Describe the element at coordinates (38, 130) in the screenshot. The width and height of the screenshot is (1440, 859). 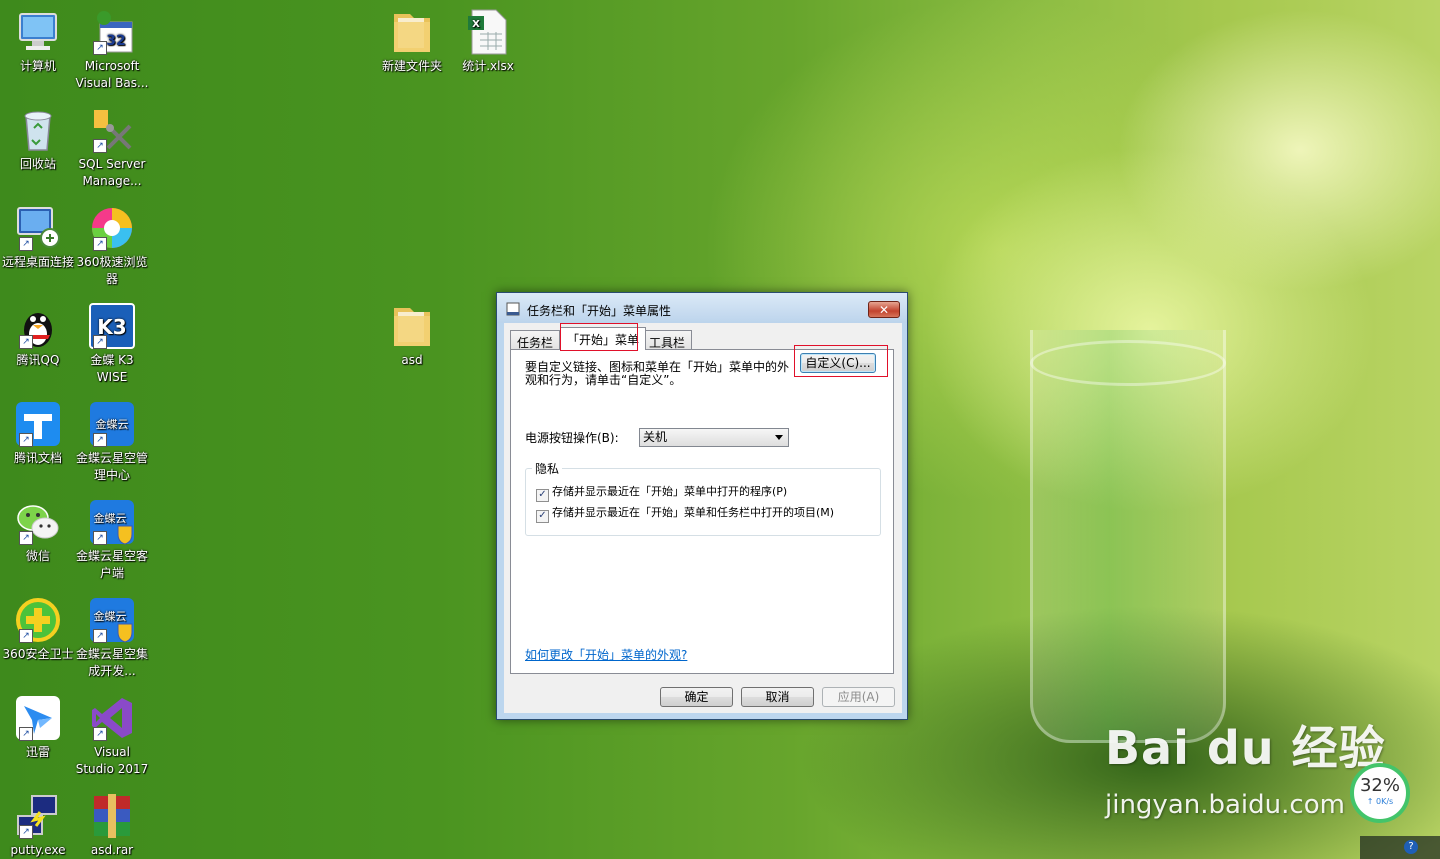
I see `recycle-bin-icon` at that location.